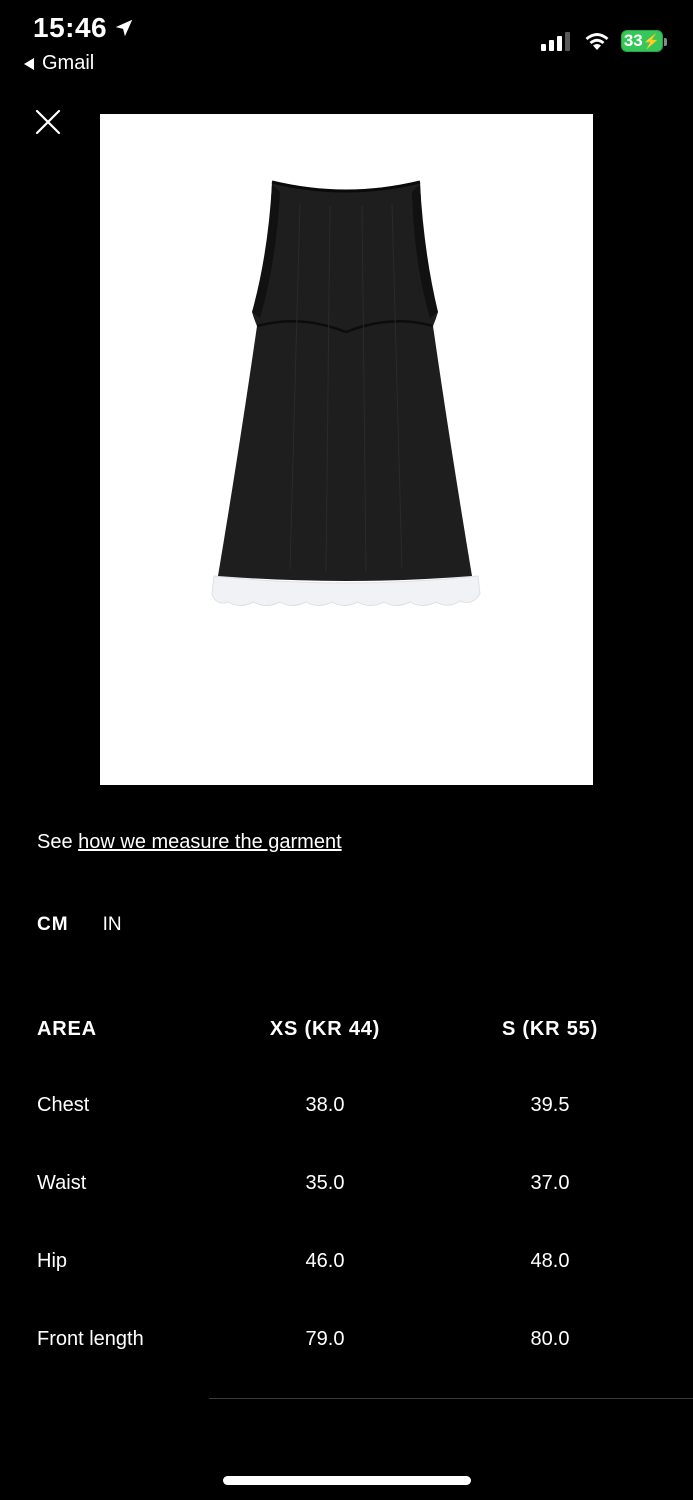  I want to click on close-icon, so click(48, 122).